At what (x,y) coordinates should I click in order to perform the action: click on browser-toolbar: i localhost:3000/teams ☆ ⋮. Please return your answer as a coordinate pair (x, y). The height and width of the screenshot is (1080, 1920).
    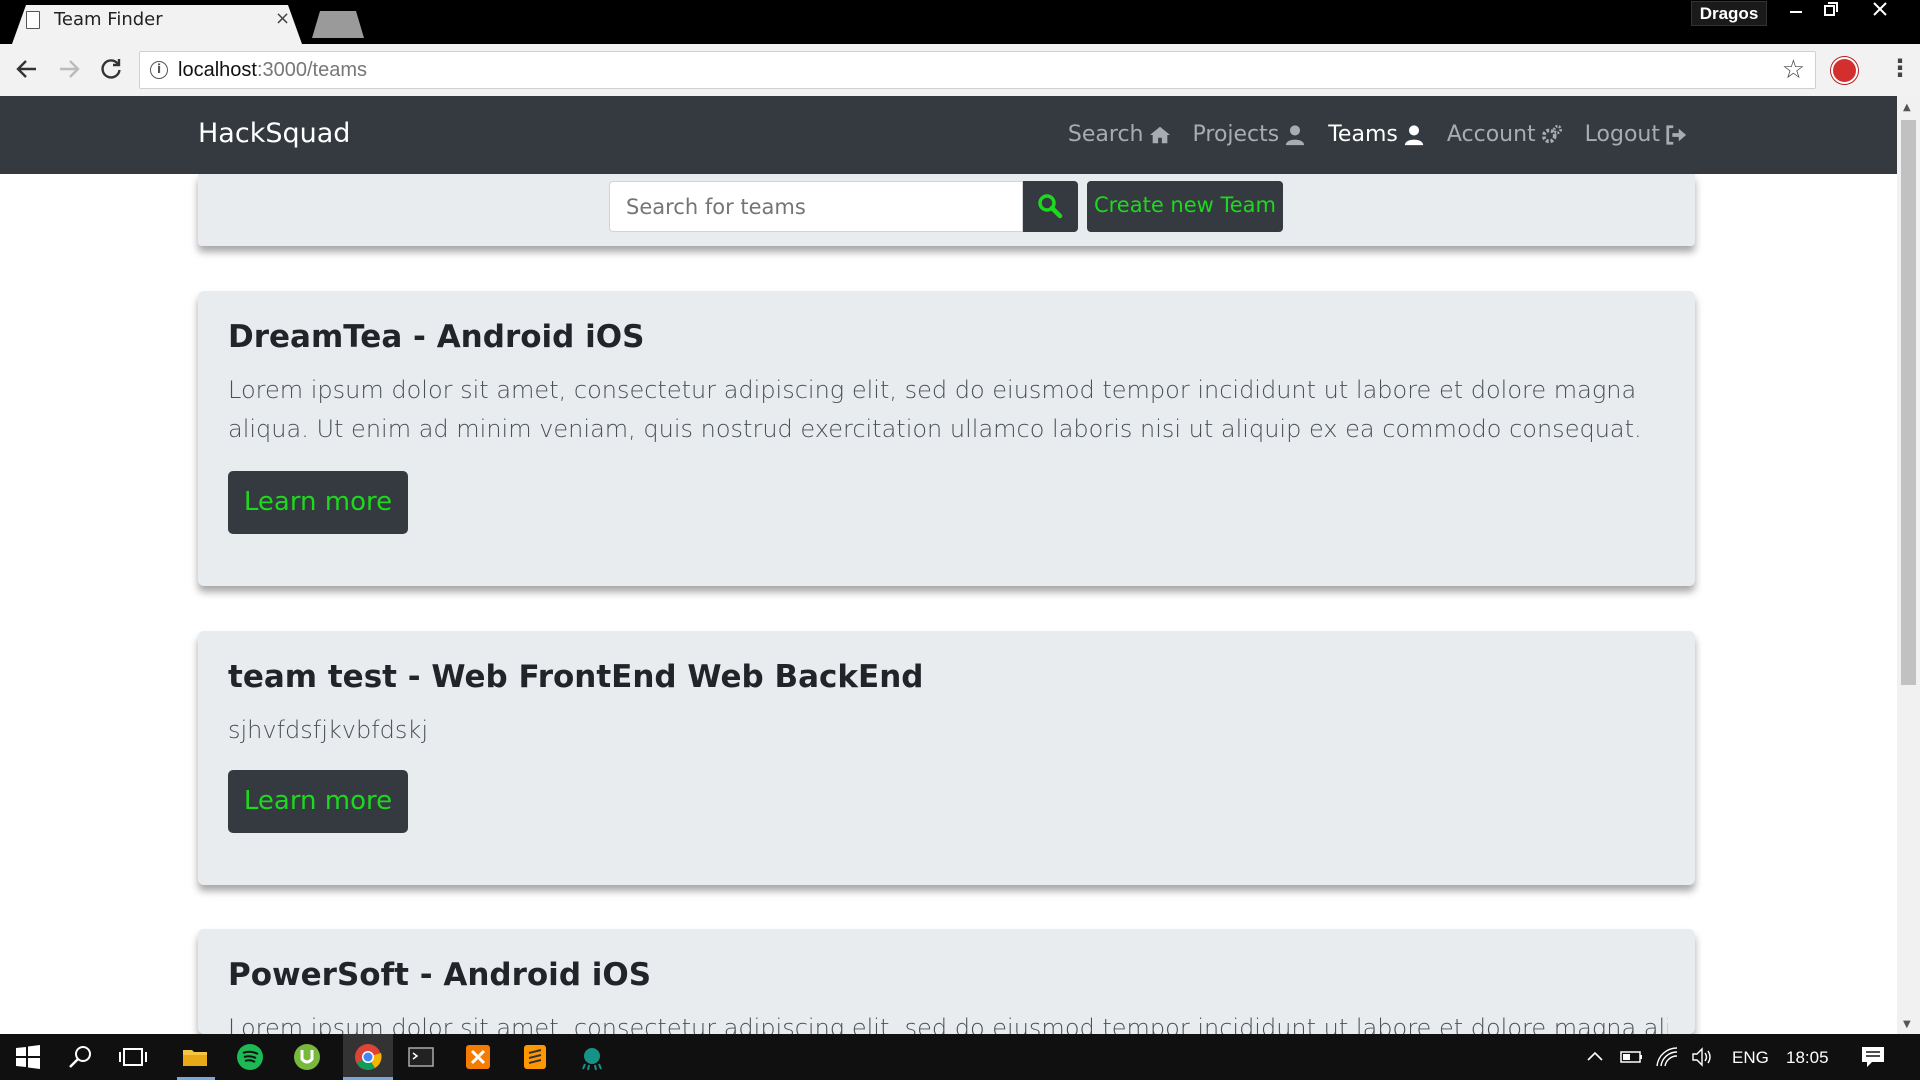
    Looking at the image, I should click on (960, 70).